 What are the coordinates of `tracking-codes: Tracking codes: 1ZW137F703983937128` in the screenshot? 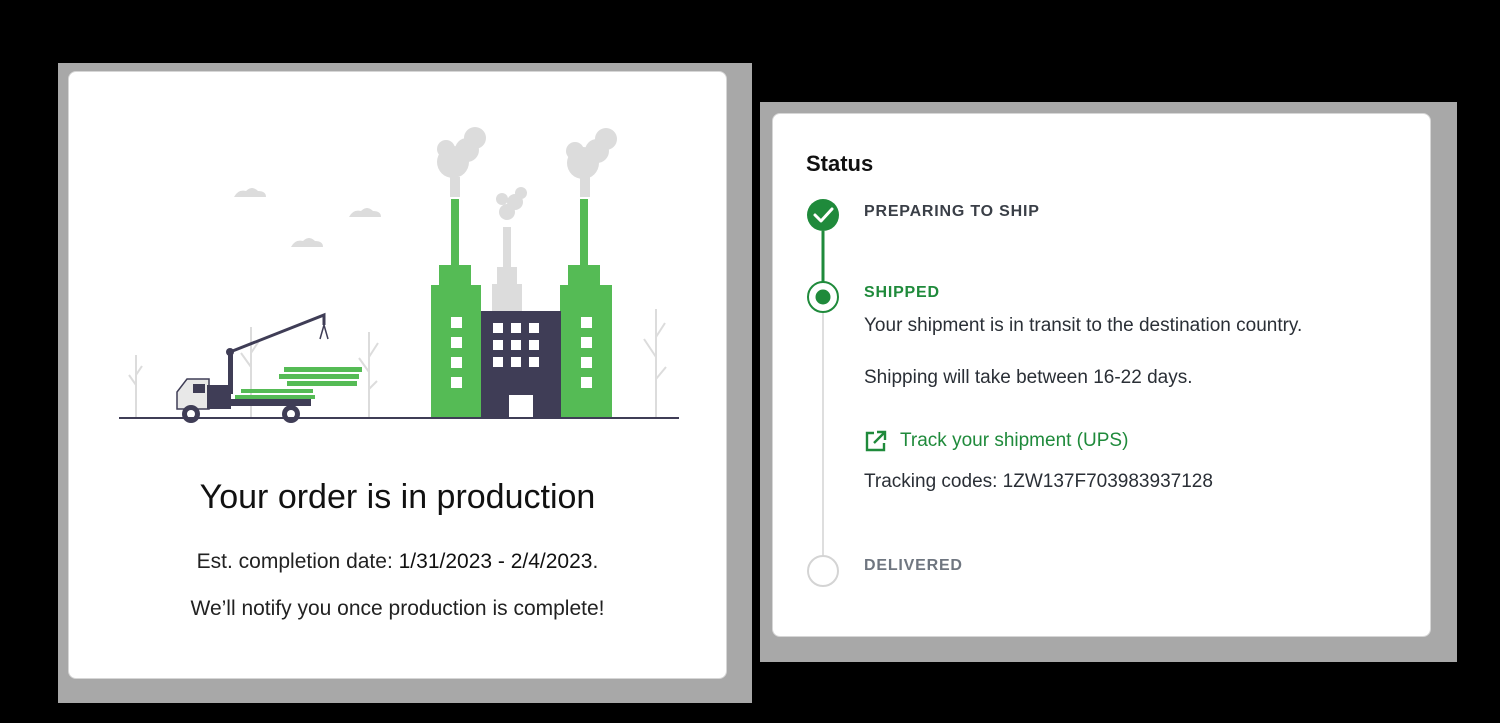 It's located at (1038, 481).